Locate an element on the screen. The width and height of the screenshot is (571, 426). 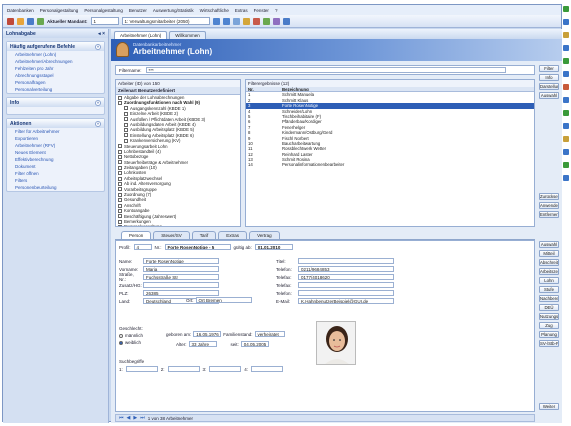
tab-willkommen: Willkommen is located at coordinates (187, 35).